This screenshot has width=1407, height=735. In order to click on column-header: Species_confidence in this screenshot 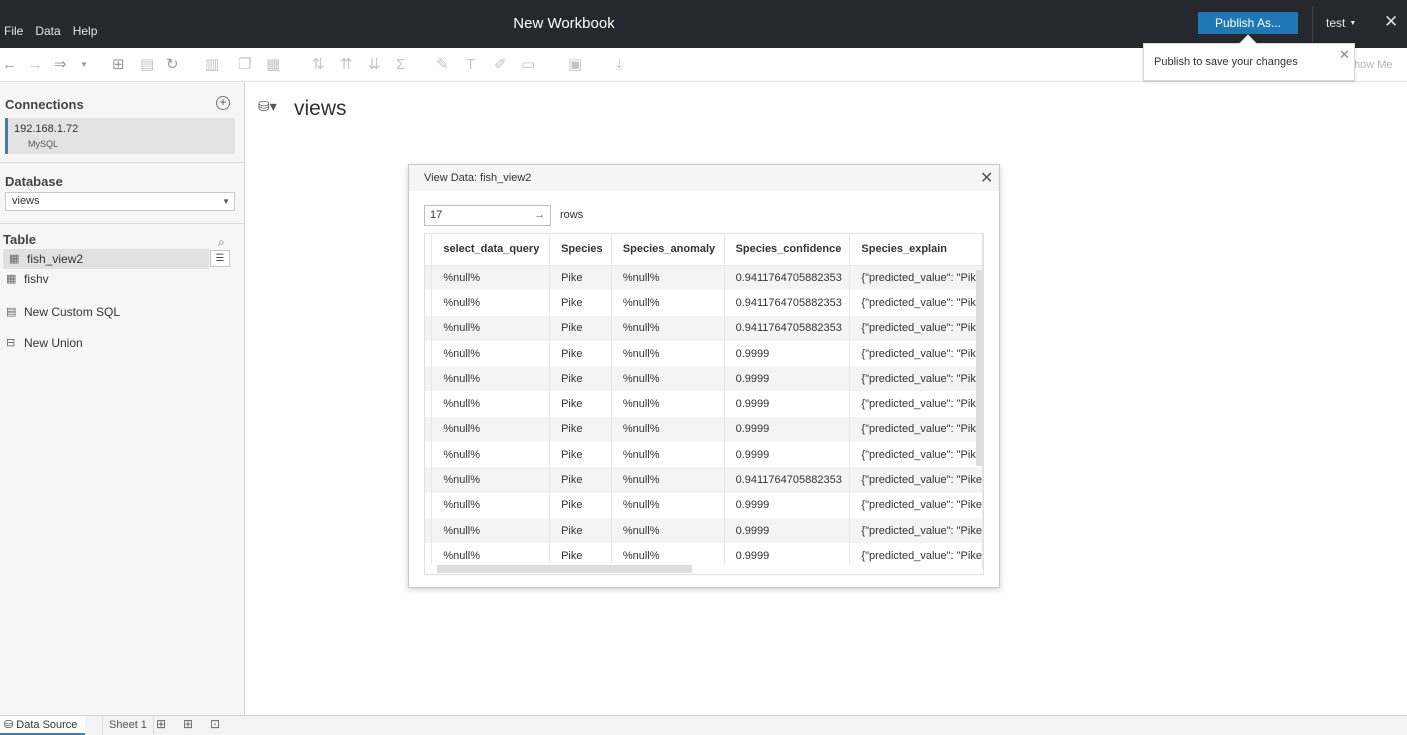, I will do `click(787, 250)`.